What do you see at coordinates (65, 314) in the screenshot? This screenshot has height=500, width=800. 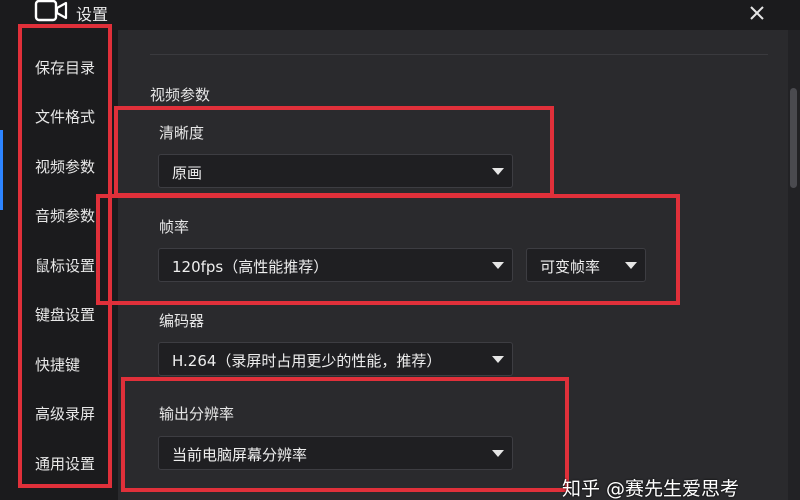 I see `sidebar-item-keyboard-settings: 键盘设置` at bounding box center [65, 314].